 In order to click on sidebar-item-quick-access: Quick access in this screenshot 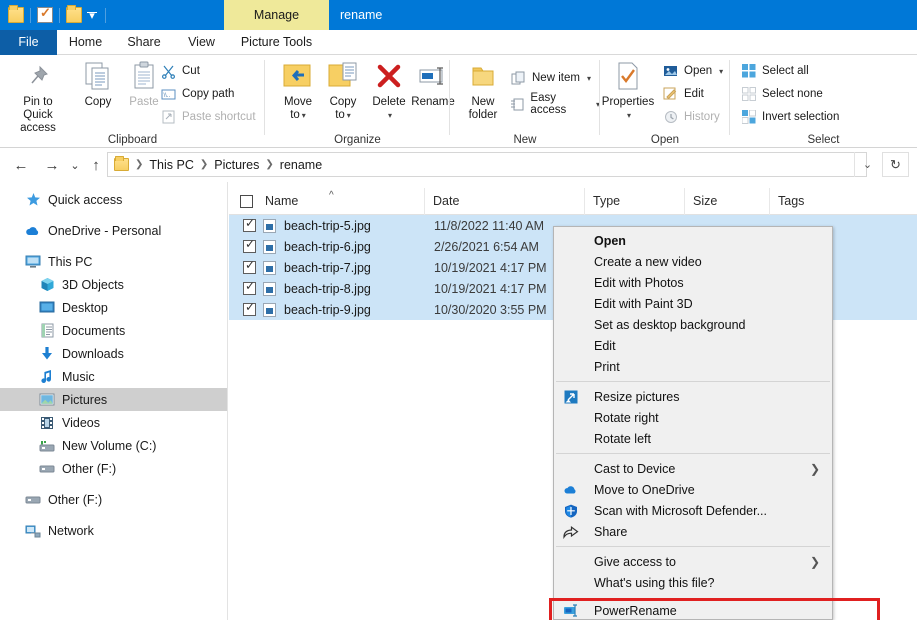, I will do `click(113, 199)`.